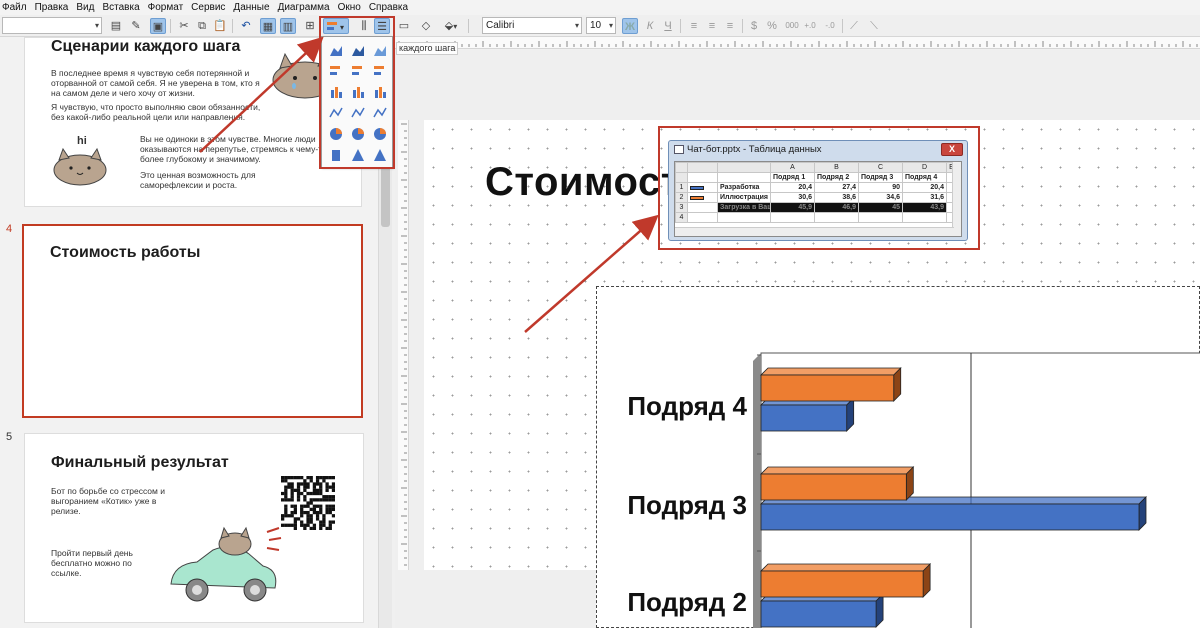 The width and height of the screenshot is (1200, 628). I want to click on underline-button: Ч, so click(668, 26).